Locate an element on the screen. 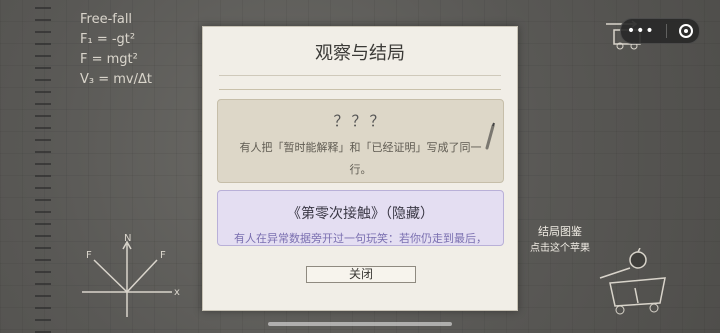  svg-text: x is located at coordinates (177, 292).